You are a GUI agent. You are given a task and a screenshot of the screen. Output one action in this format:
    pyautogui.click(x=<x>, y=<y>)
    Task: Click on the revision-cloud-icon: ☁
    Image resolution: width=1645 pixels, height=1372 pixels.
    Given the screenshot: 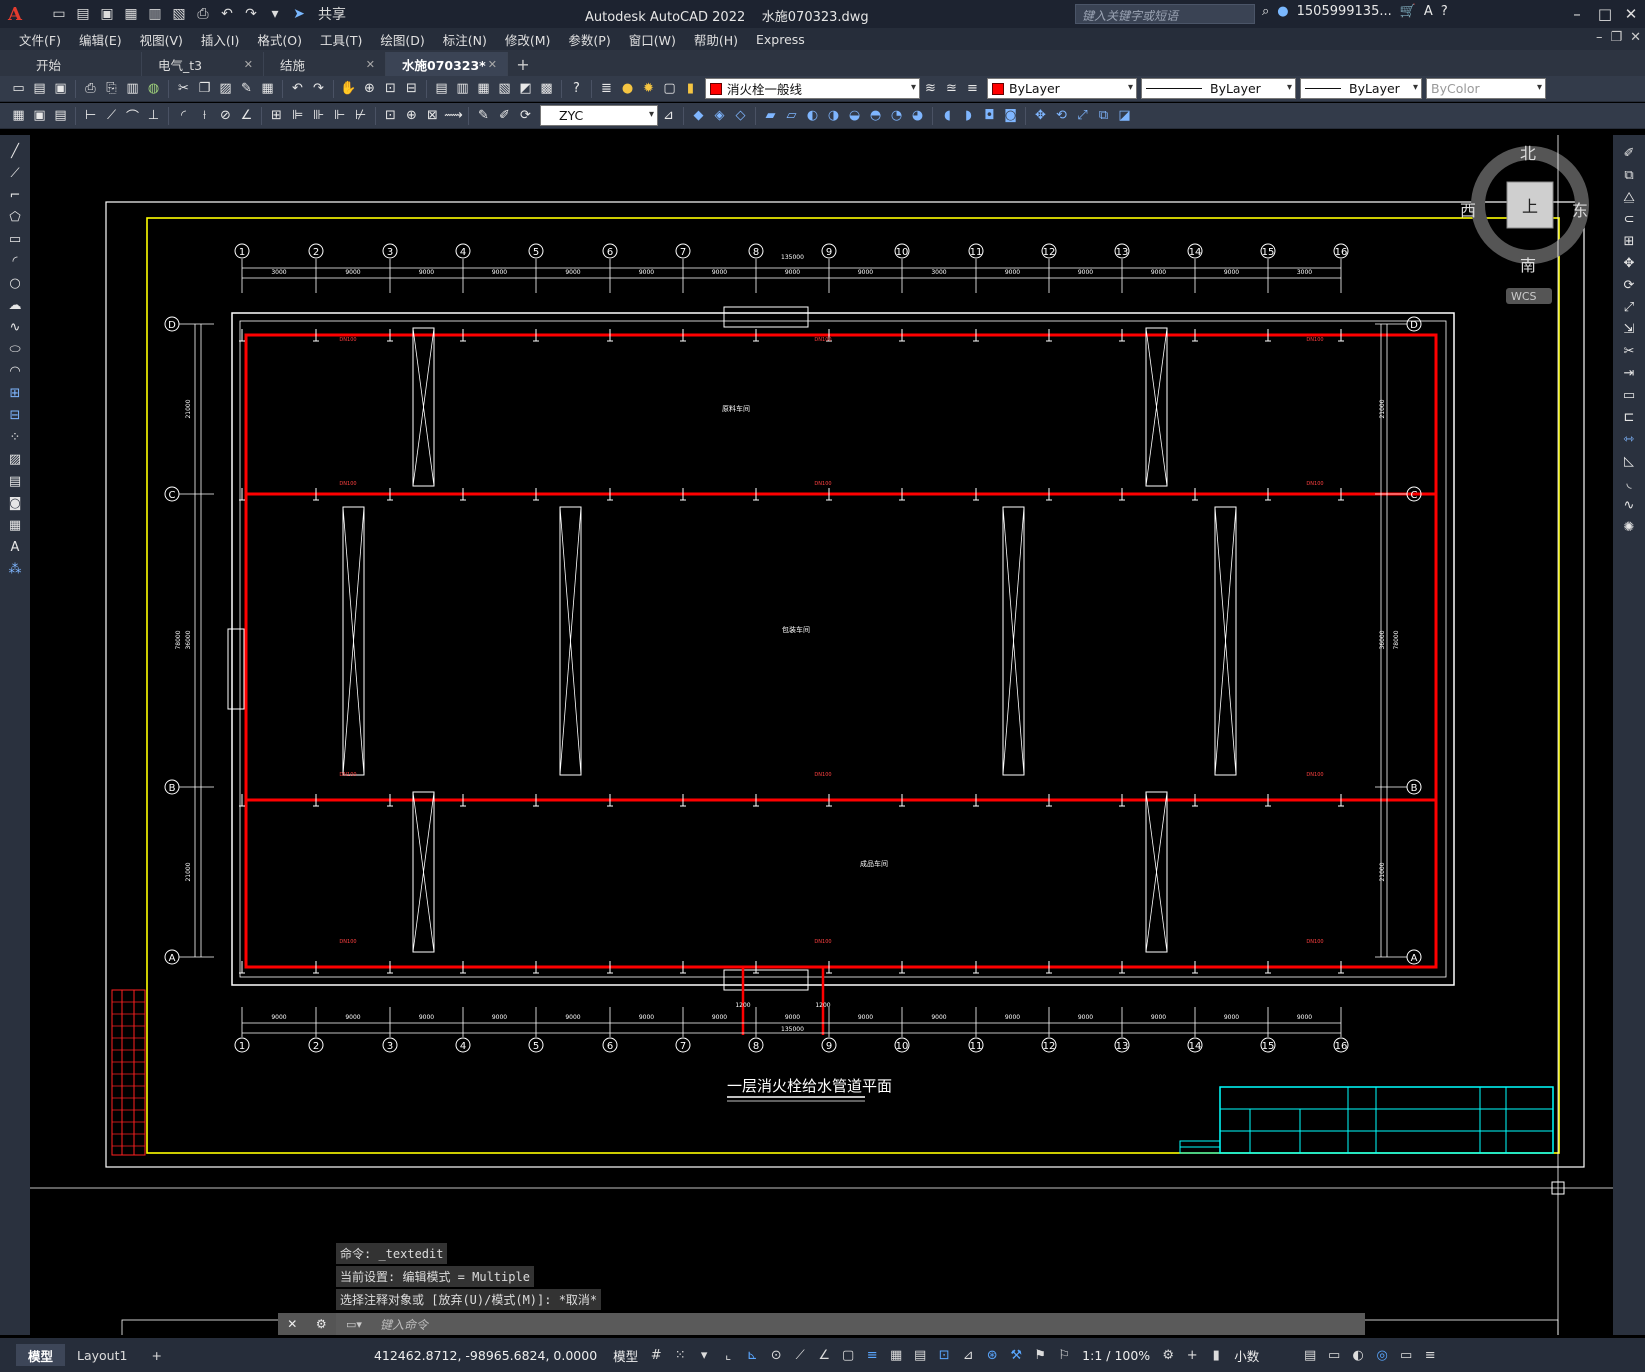 What is the action you would take?
    pyautogui.click(x=15, y=305)
    